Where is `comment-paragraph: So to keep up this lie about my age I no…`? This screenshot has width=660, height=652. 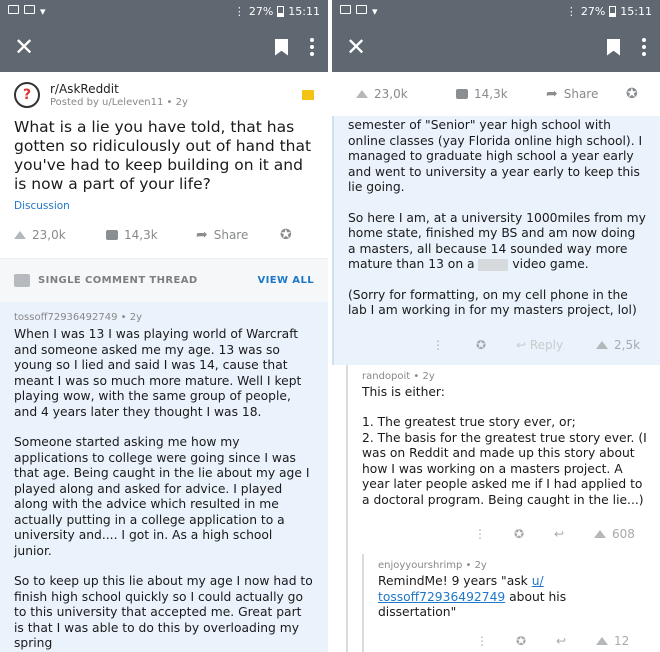 comment-paragraph: So to keep up this lie about my age I no… is located at coordinates (163, 612).